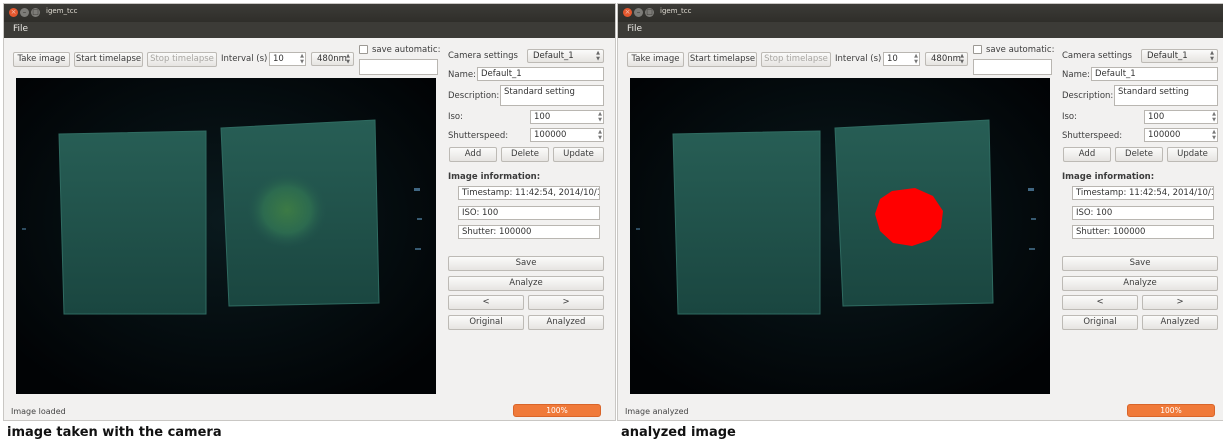 The width and height of the screenshot is (1223, 446). I want to click on wavelength-value: 480nm, so click(946, 59).